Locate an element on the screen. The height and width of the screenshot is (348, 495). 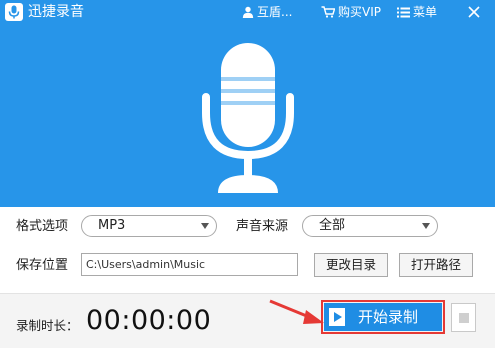
annotation-arrow-icon is located at coordinates (296, 311).